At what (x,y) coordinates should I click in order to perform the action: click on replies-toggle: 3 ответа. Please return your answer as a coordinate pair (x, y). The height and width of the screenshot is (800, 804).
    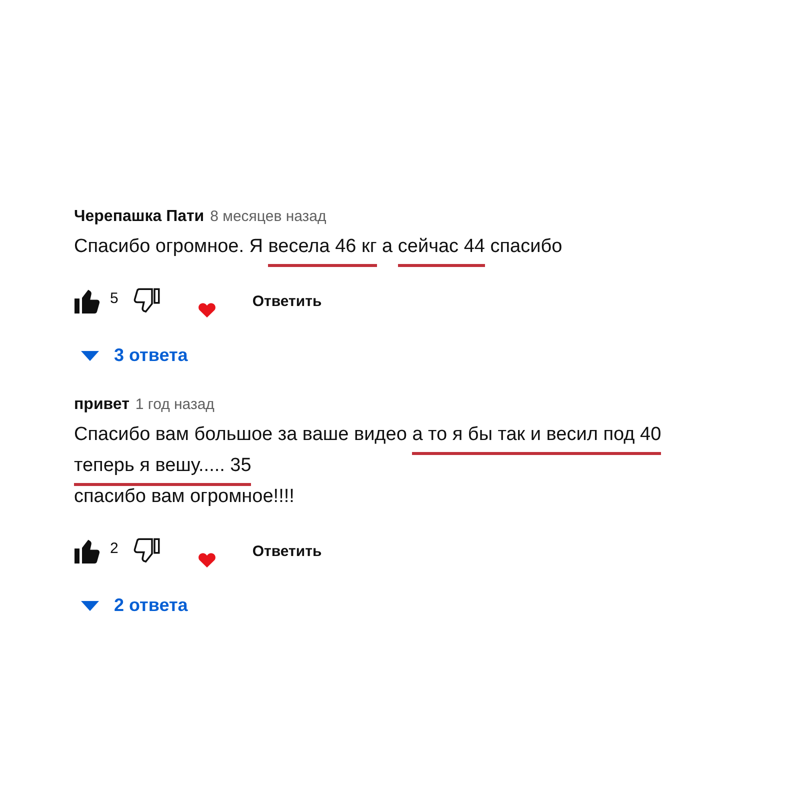
    Looking at the image, I should click on (134, 355).